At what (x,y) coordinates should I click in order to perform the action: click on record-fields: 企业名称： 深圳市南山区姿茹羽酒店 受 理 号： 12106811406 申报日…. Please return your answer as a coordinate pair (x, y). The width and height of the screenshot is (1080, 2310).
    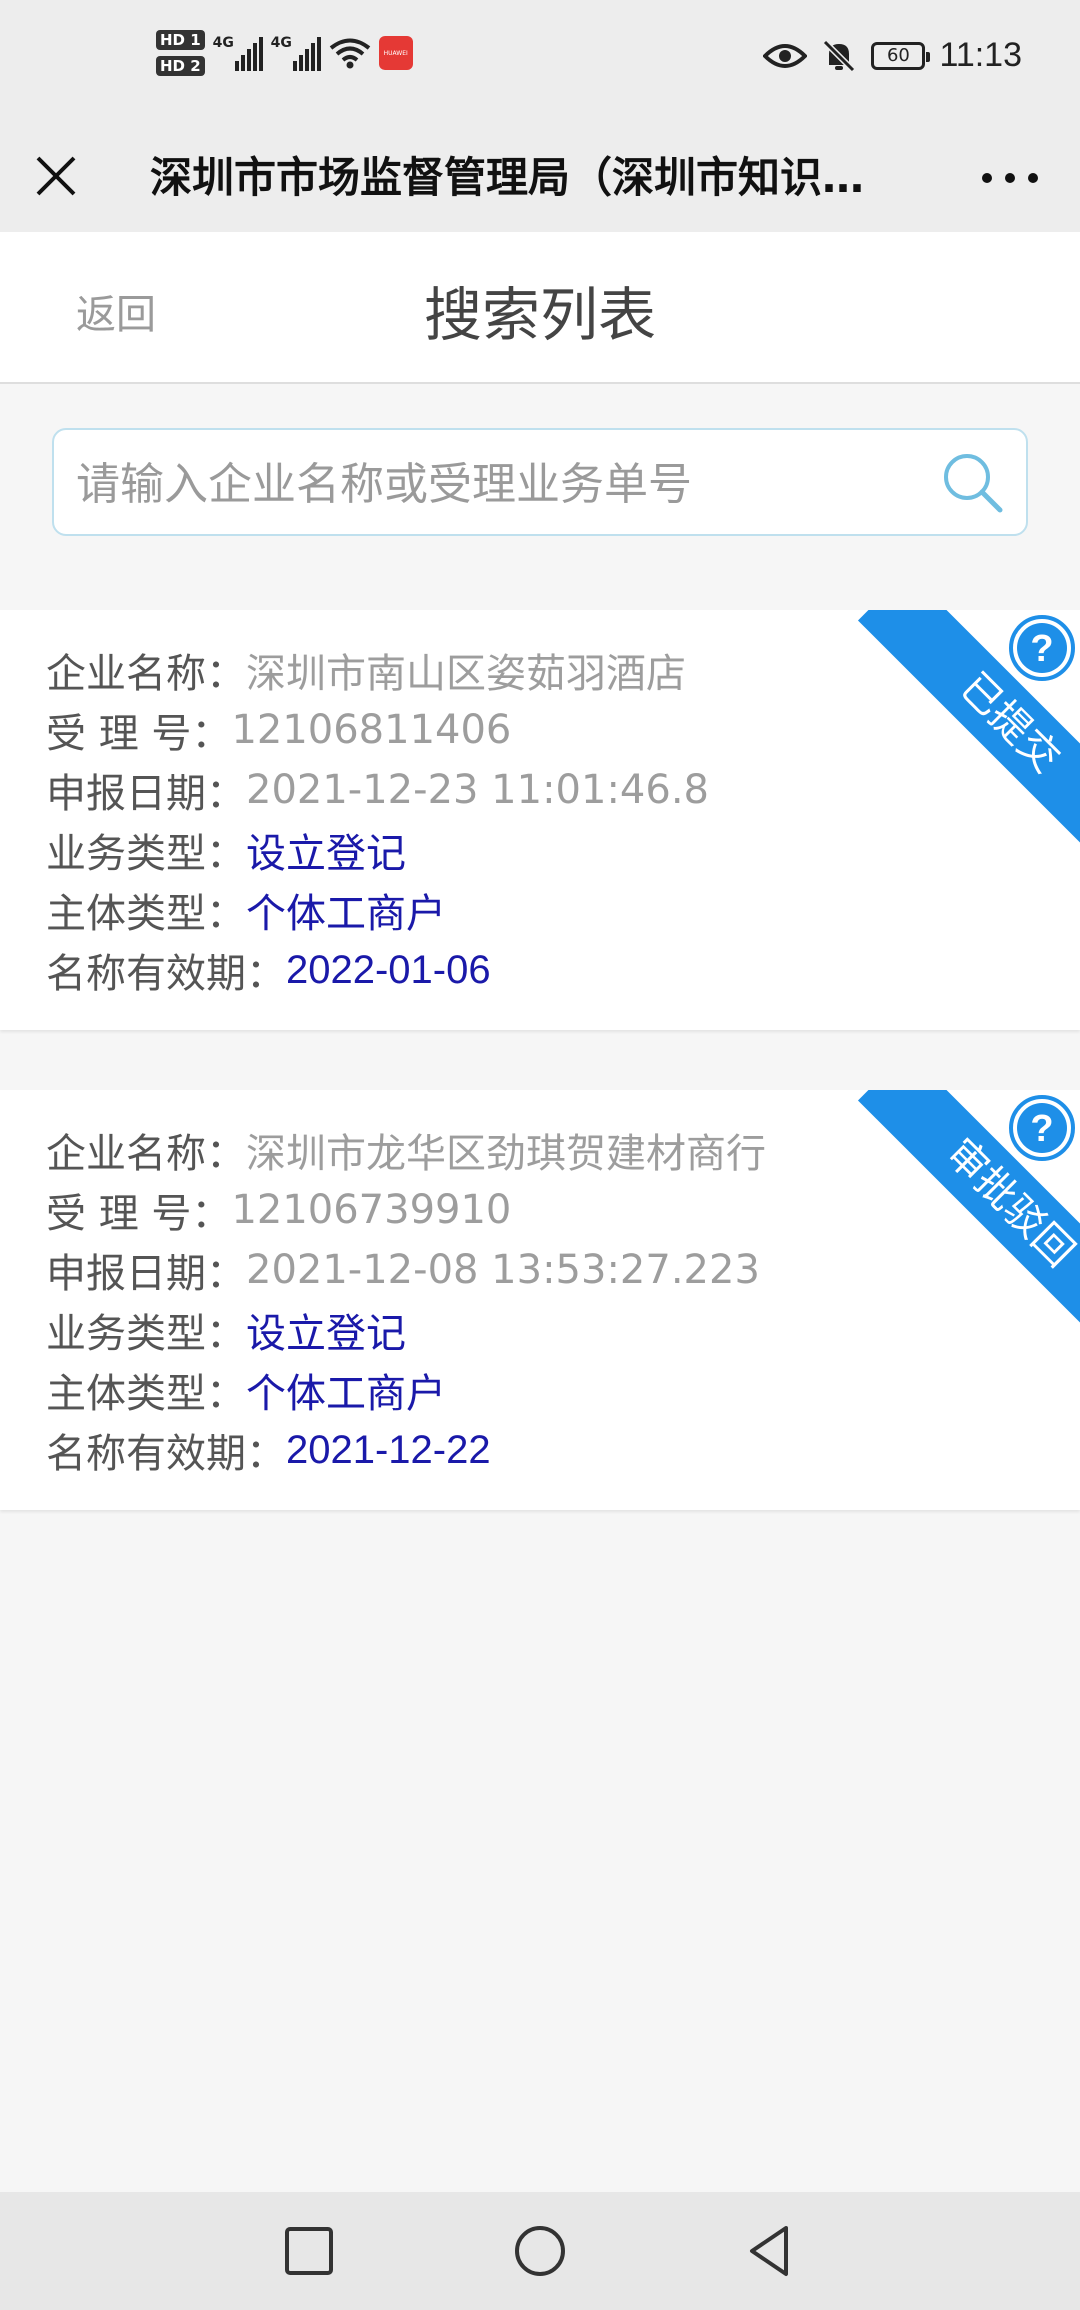
    Looking at the image, I should click on (377, 820).